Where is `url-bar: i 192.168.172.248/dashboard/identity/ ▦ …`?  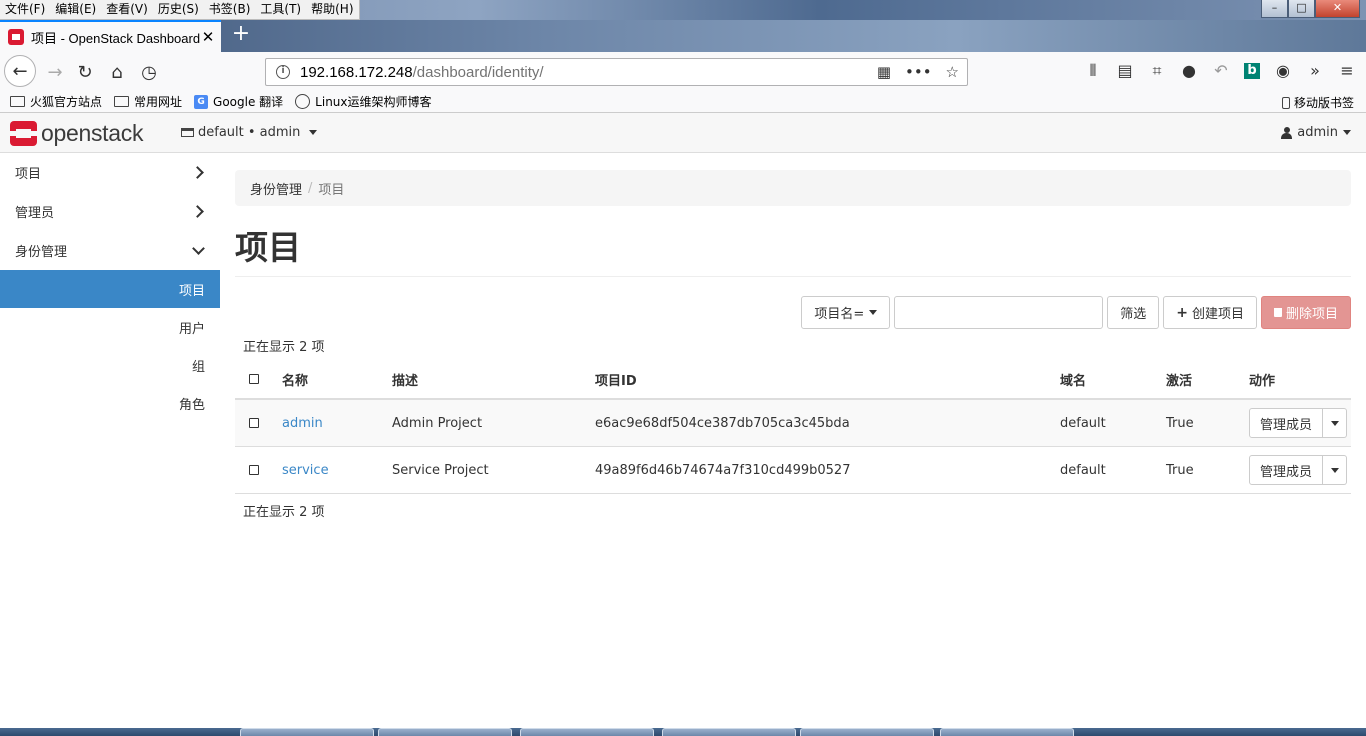
url-bar: i 192.168.172.248/dashboard/identity/ ▦ … is located at coordinates (616, 72).